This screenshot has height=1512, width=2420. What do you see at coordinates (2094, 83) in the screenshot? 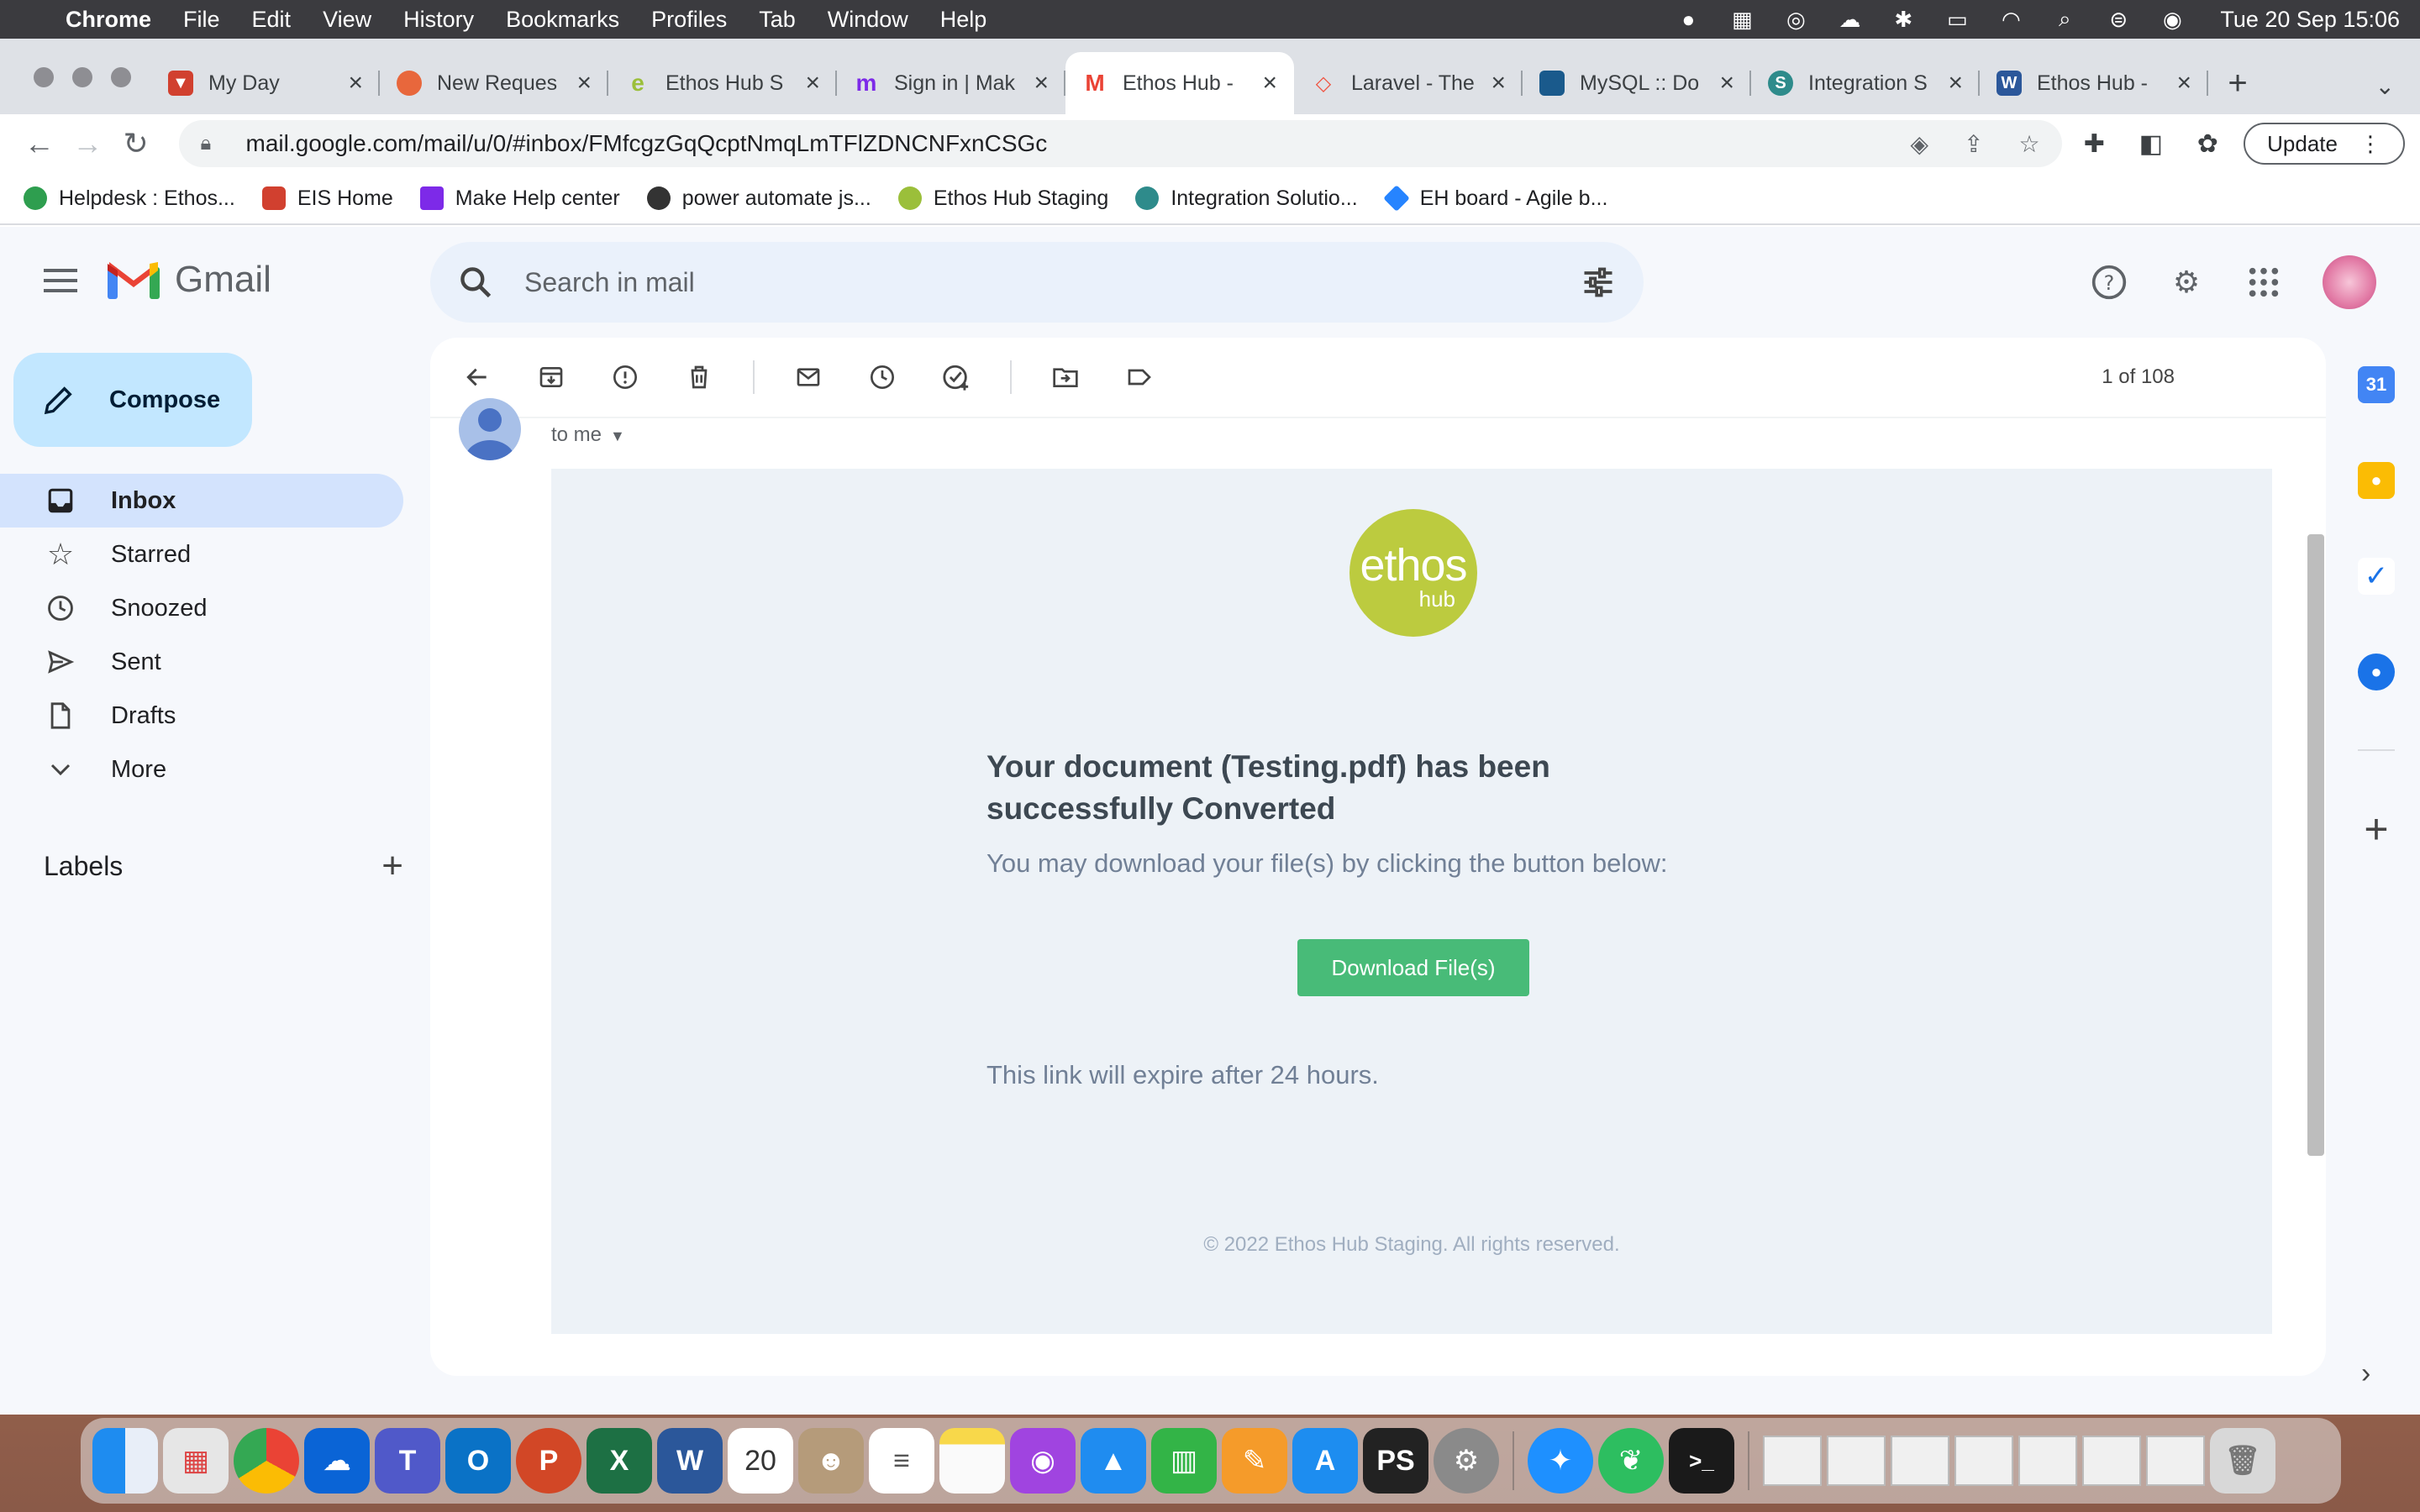
I see `tab-ethos-hub-word: W Ethos Hub - ×` at bounding box center [2094, 83].